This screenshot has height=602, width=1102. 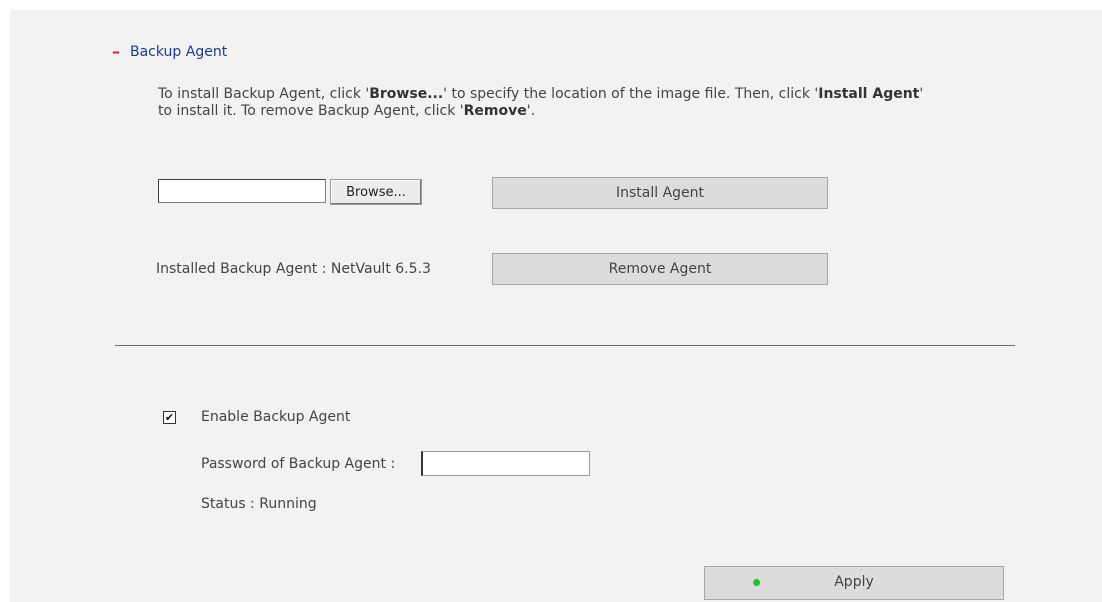 What do you see at coordinates (116, 52) in the screenshot?
I see `minus-icon: –` at bounding box center [116, 52].